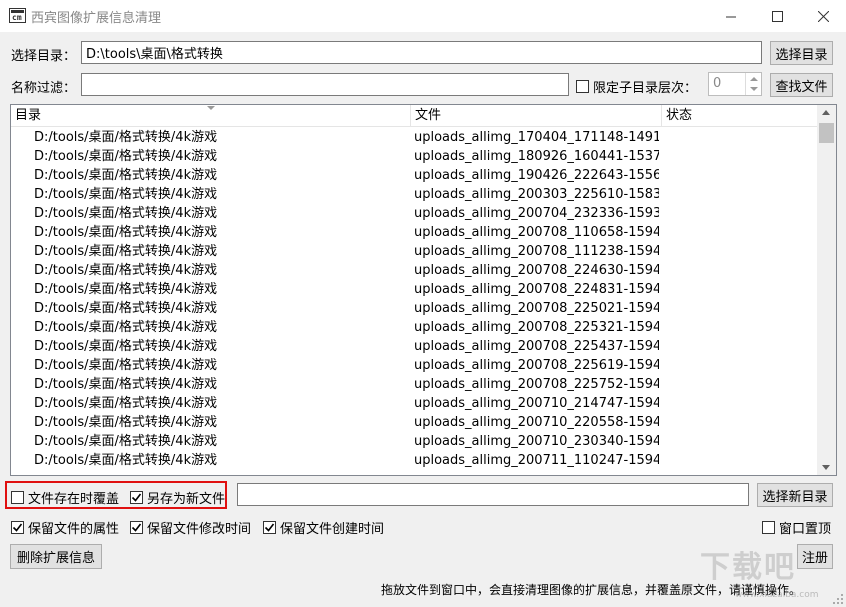 The height and width of the screenshot is (607, 846). Describe the element at coordinates (826, 290) in the screenshot. I see `vertical-scrollbar` at that location.